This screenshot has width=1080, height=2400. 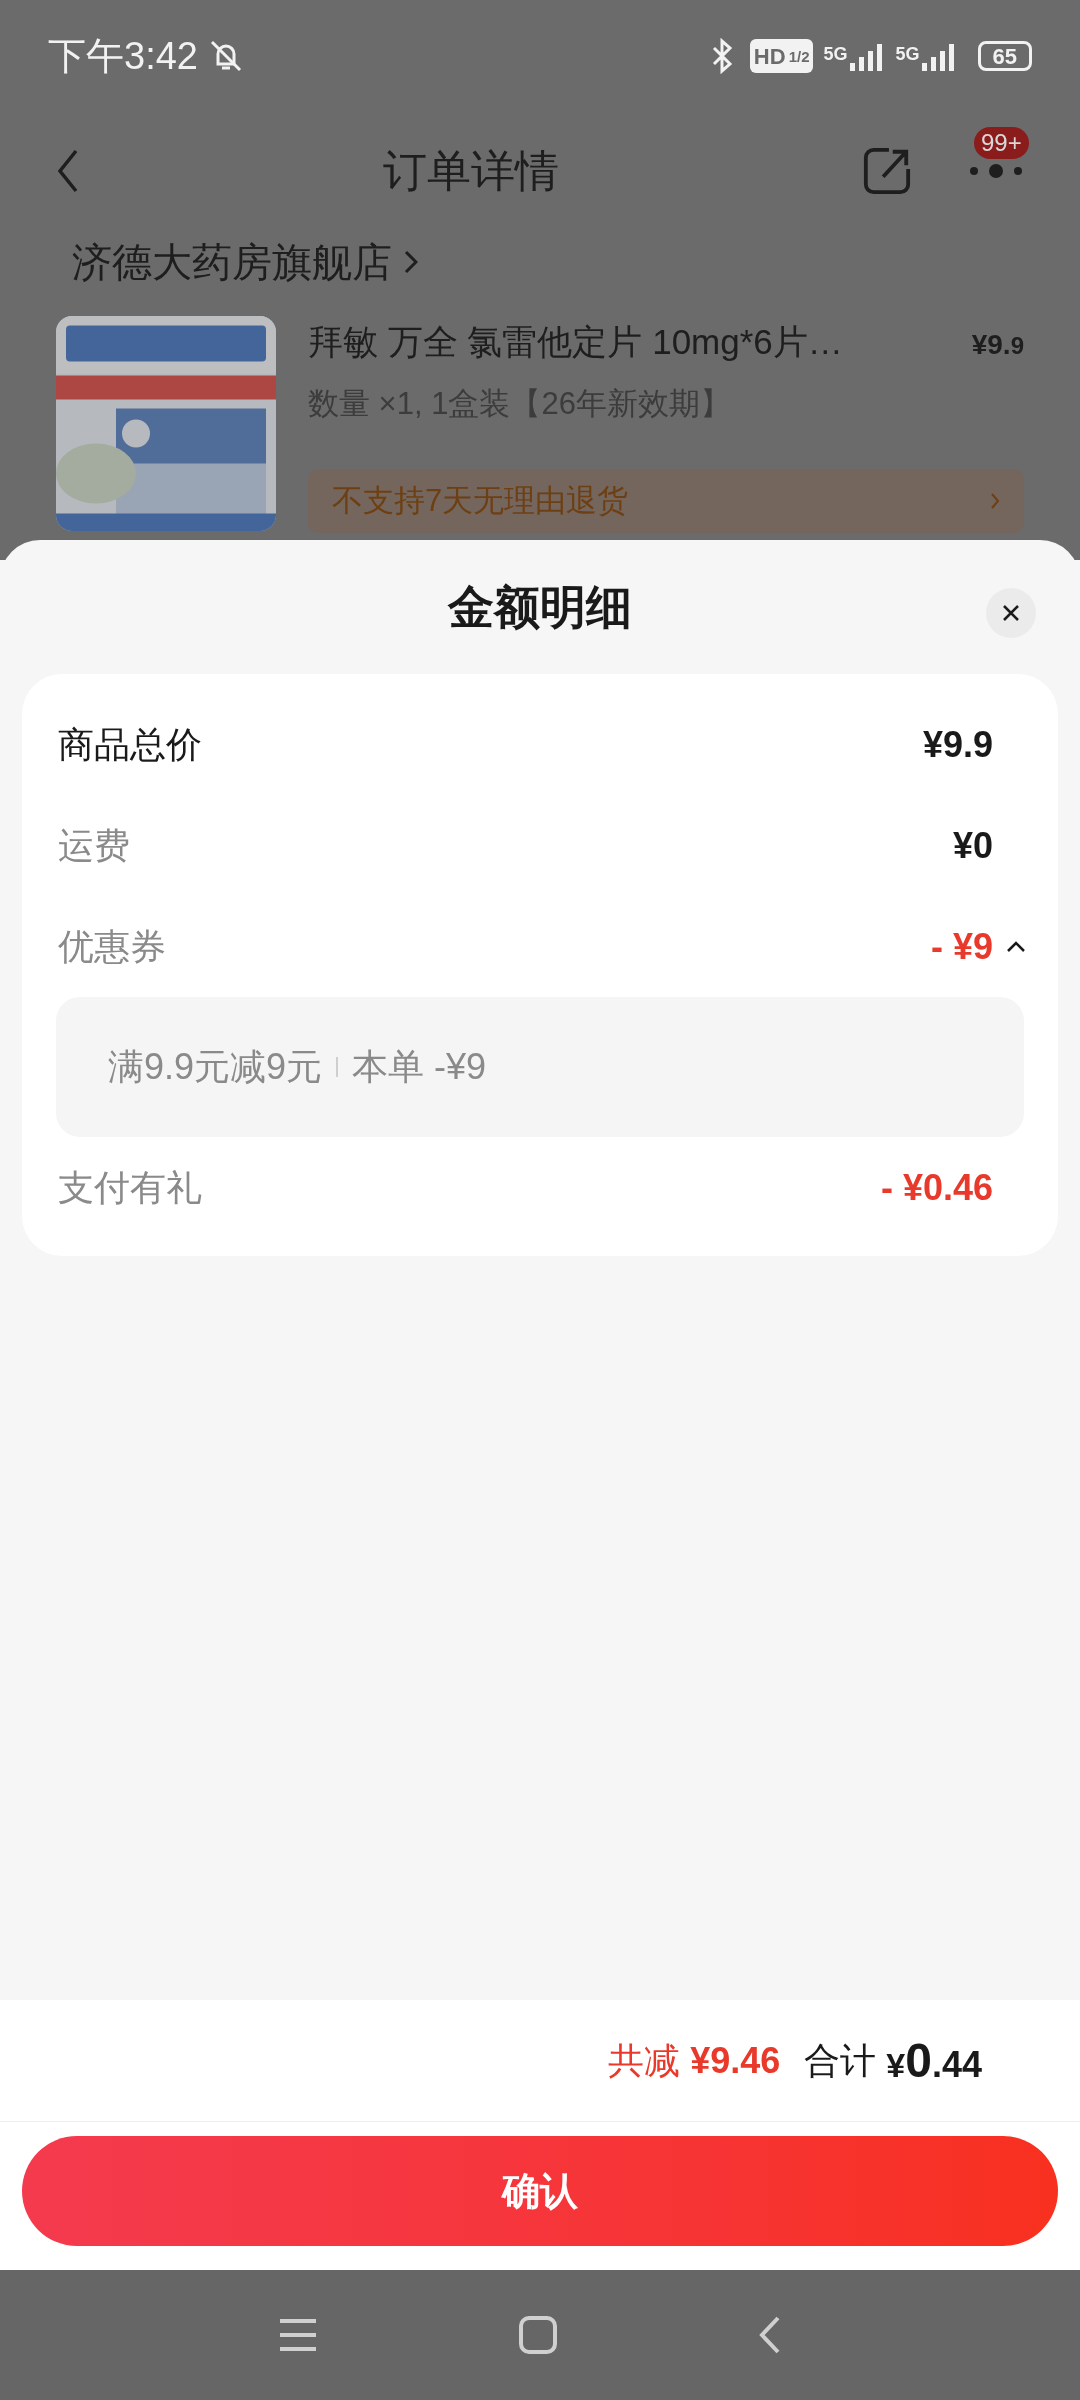 I want to click on fee-label: 运费, so click(x=94, y=845).